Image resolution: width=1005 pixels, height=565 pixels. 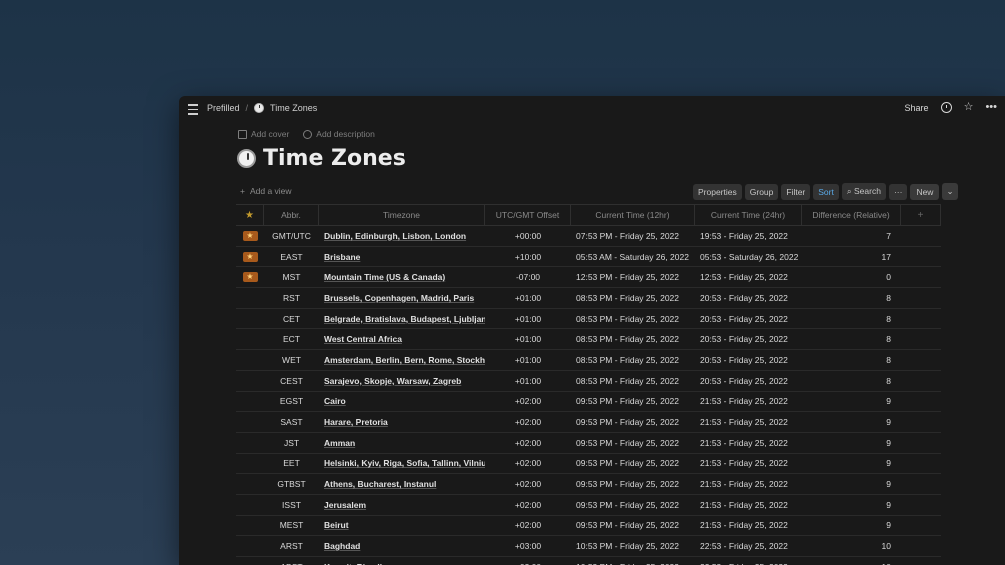 I want to click on timezone-cell: Brisbane, so click(x=402, y=257).